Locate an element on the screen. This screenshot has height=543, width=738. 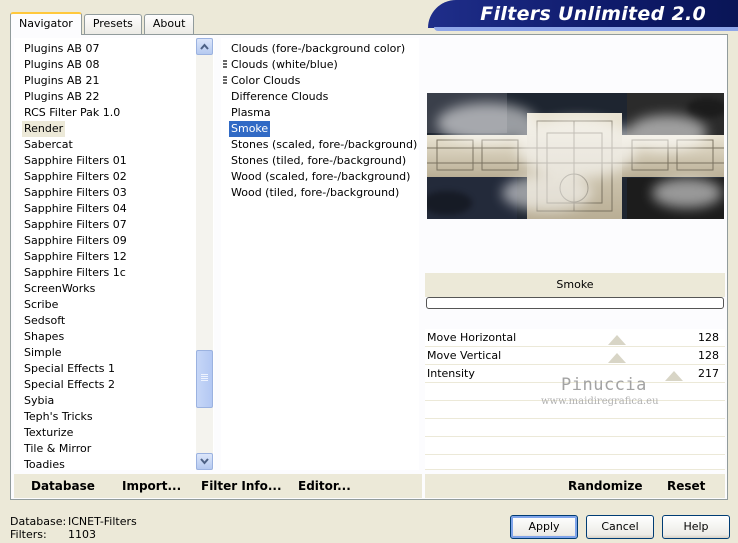
slider-label: Intensity is located at coordinates (451, 373).